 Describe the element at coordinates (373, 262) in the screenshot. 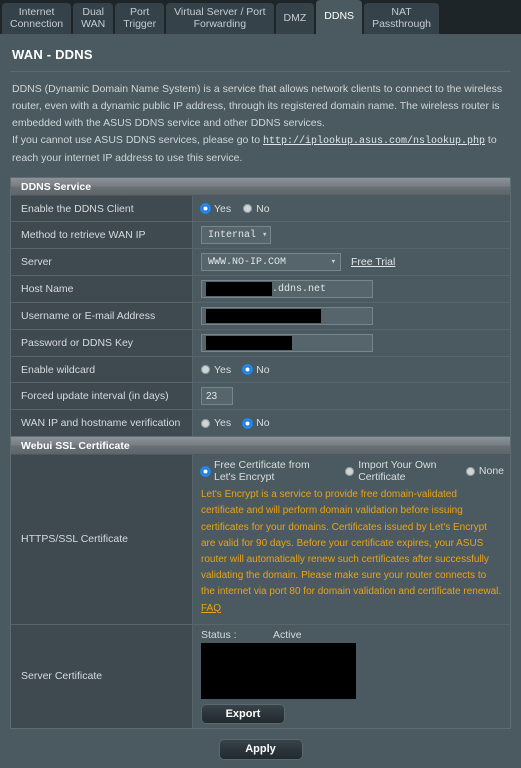

I see `free-trial-link: Free Trial` at that location.